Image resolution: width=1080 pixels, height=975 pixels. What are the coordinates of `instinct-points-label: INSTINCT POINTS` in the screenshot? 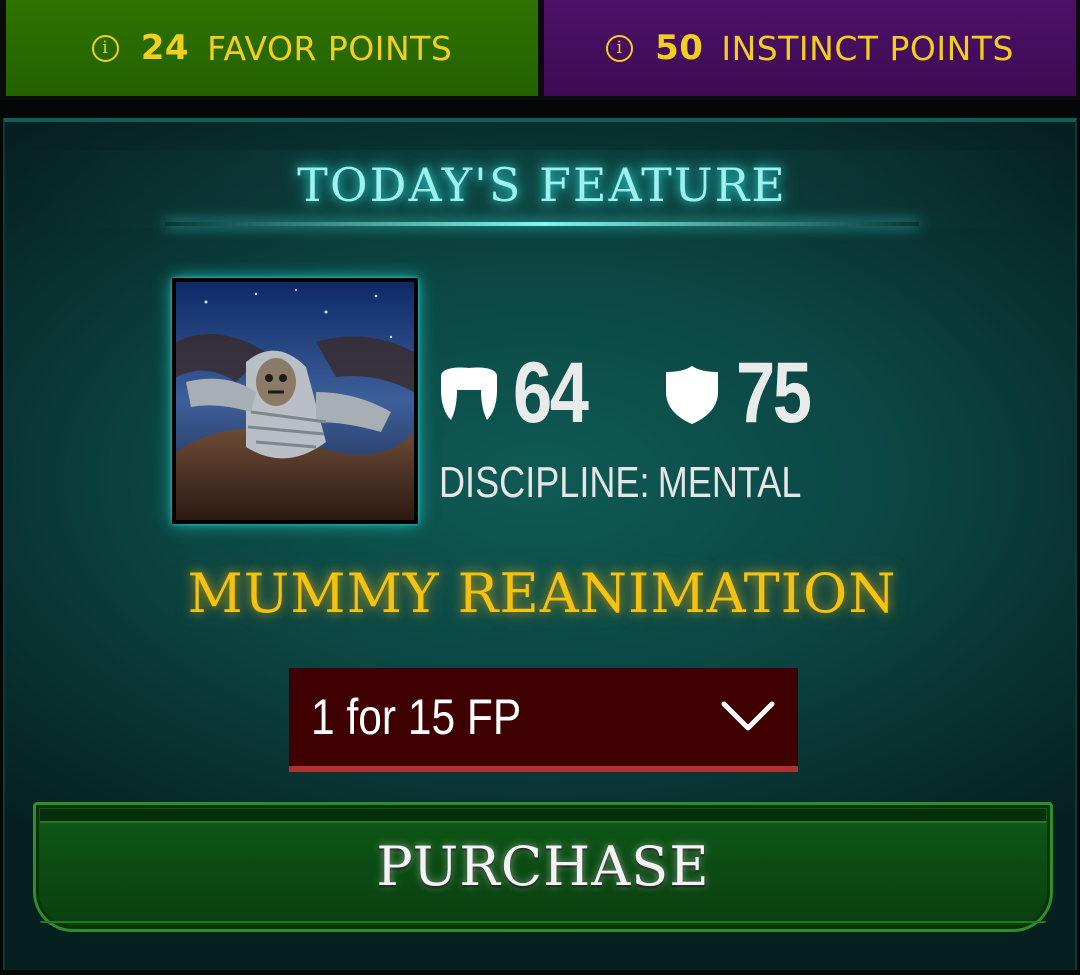 It's located at (867, 48).